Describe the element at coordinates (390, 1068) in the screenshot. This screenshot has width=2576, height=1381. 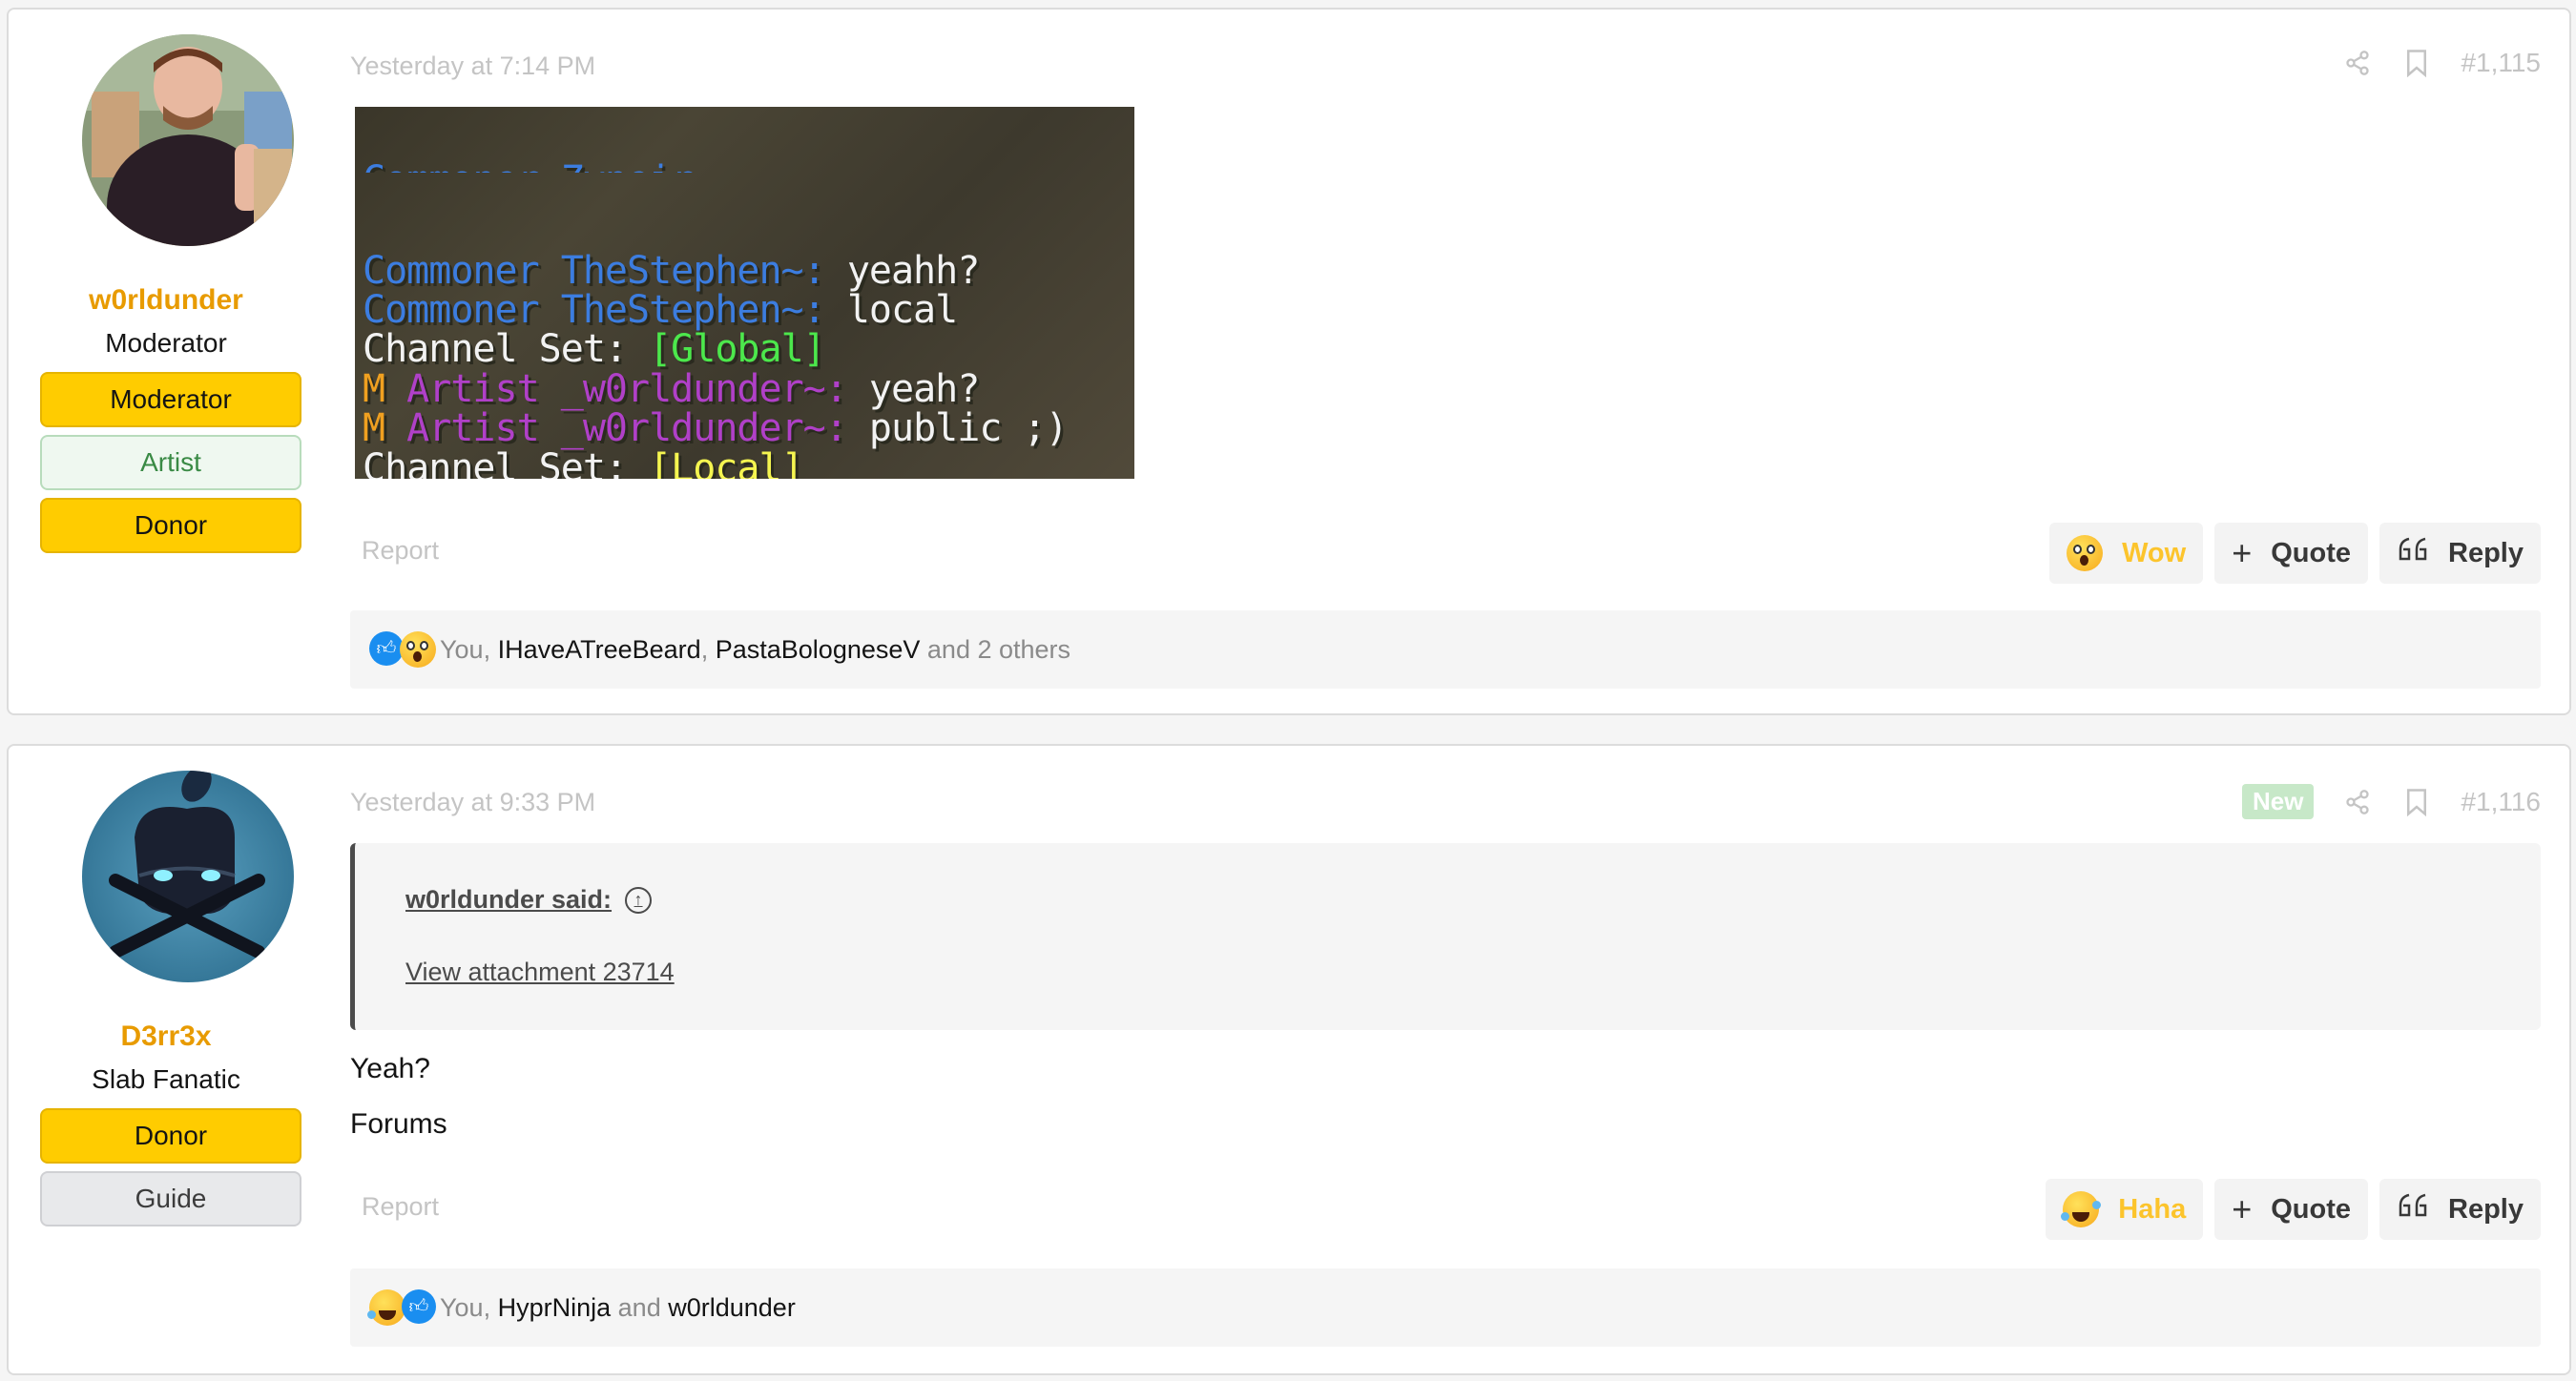
I see `post-body-line: Yeah?` at that location.